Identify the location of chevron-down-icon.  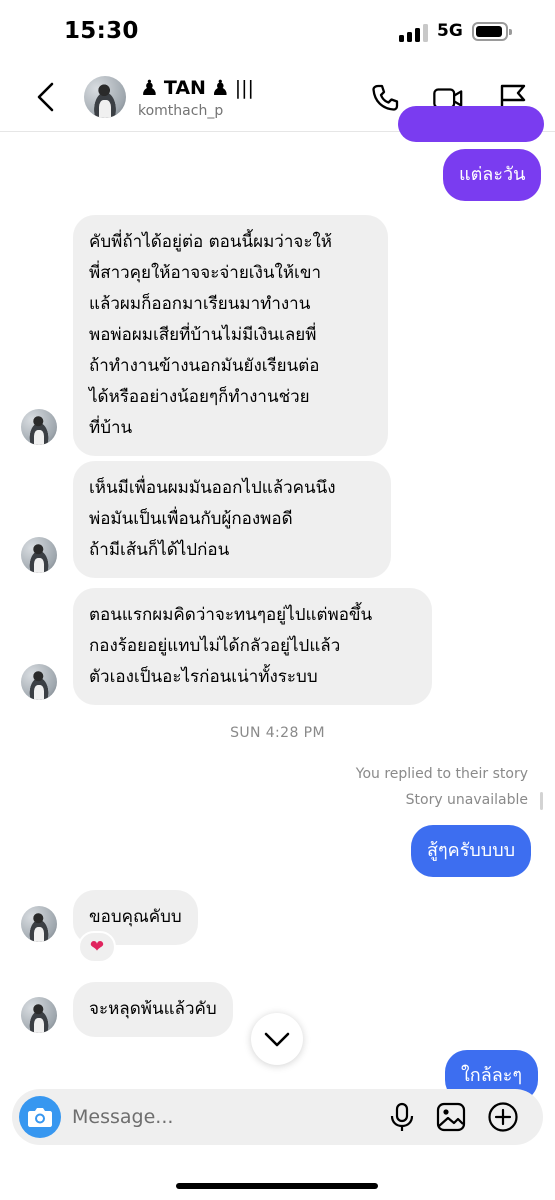
(277, 1039).